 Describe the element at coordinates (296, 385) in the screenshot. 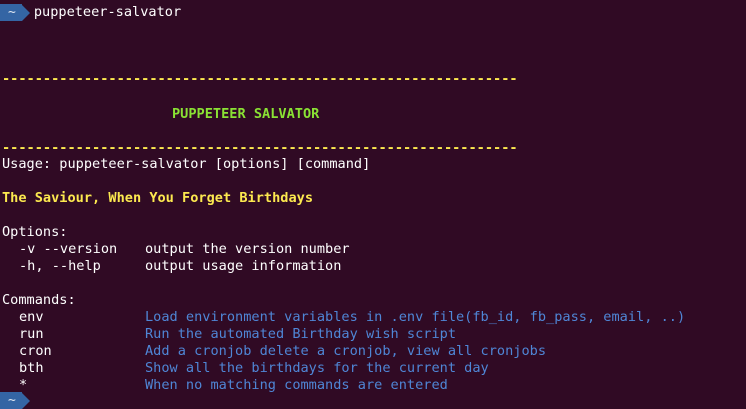

I see `command-desc: When no matching commands are entered` at that location.